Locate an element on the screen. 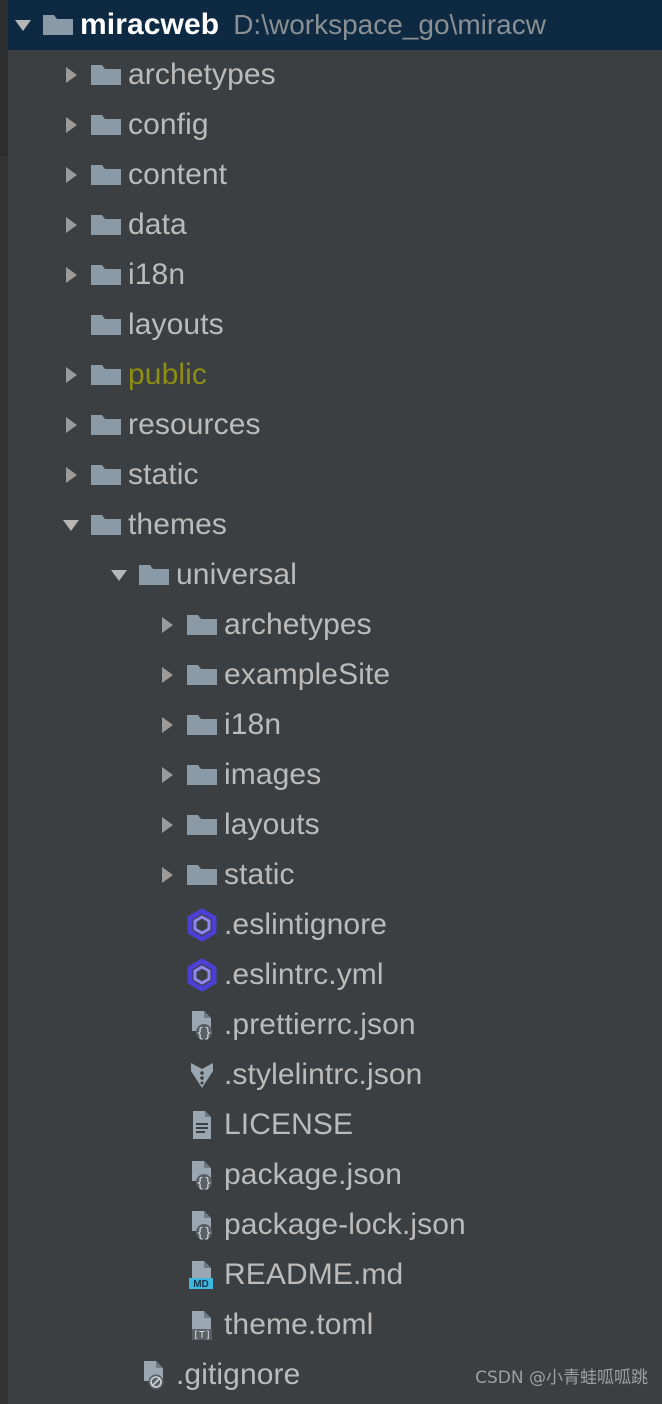 This screenshot has height=1404, width=662. tree-row-label: .eslintrc.yml is located at coordinates (304, 974).